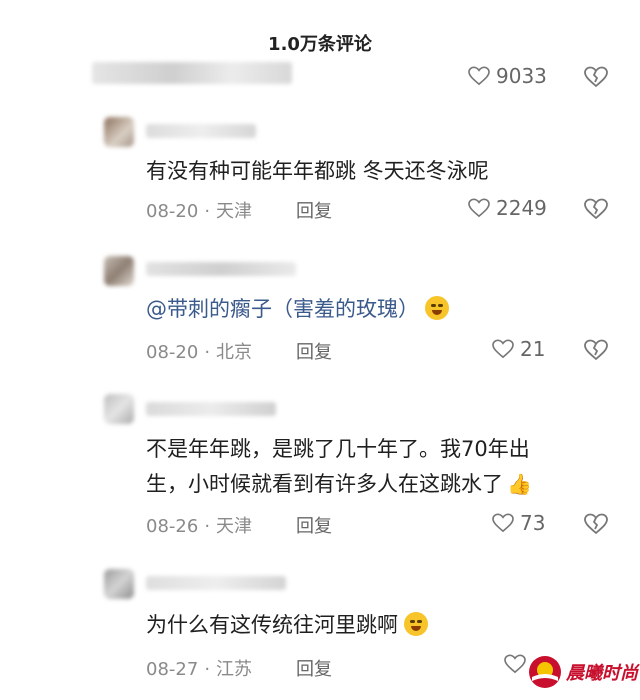  What do you see at coordinates (199, 526) in the screenshot?
I see `comment-meta: 08-26 · 天津` at bounding box center [199, 526].